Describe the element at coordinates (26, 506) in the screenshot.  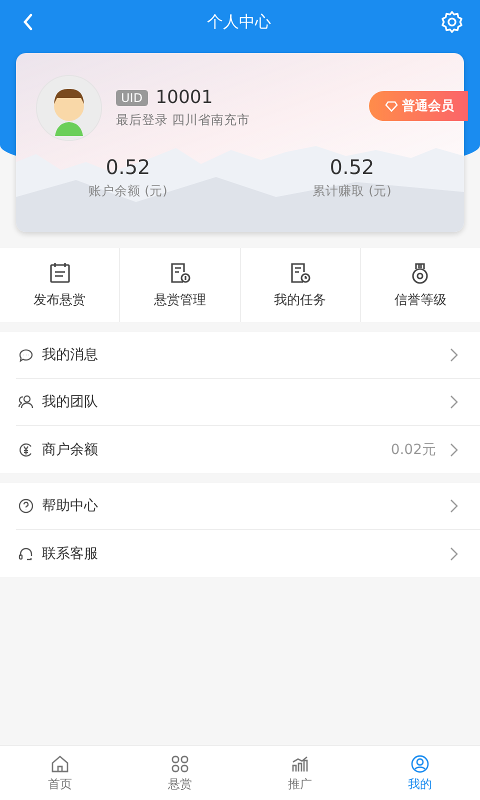
I see `question-icon` at that location.